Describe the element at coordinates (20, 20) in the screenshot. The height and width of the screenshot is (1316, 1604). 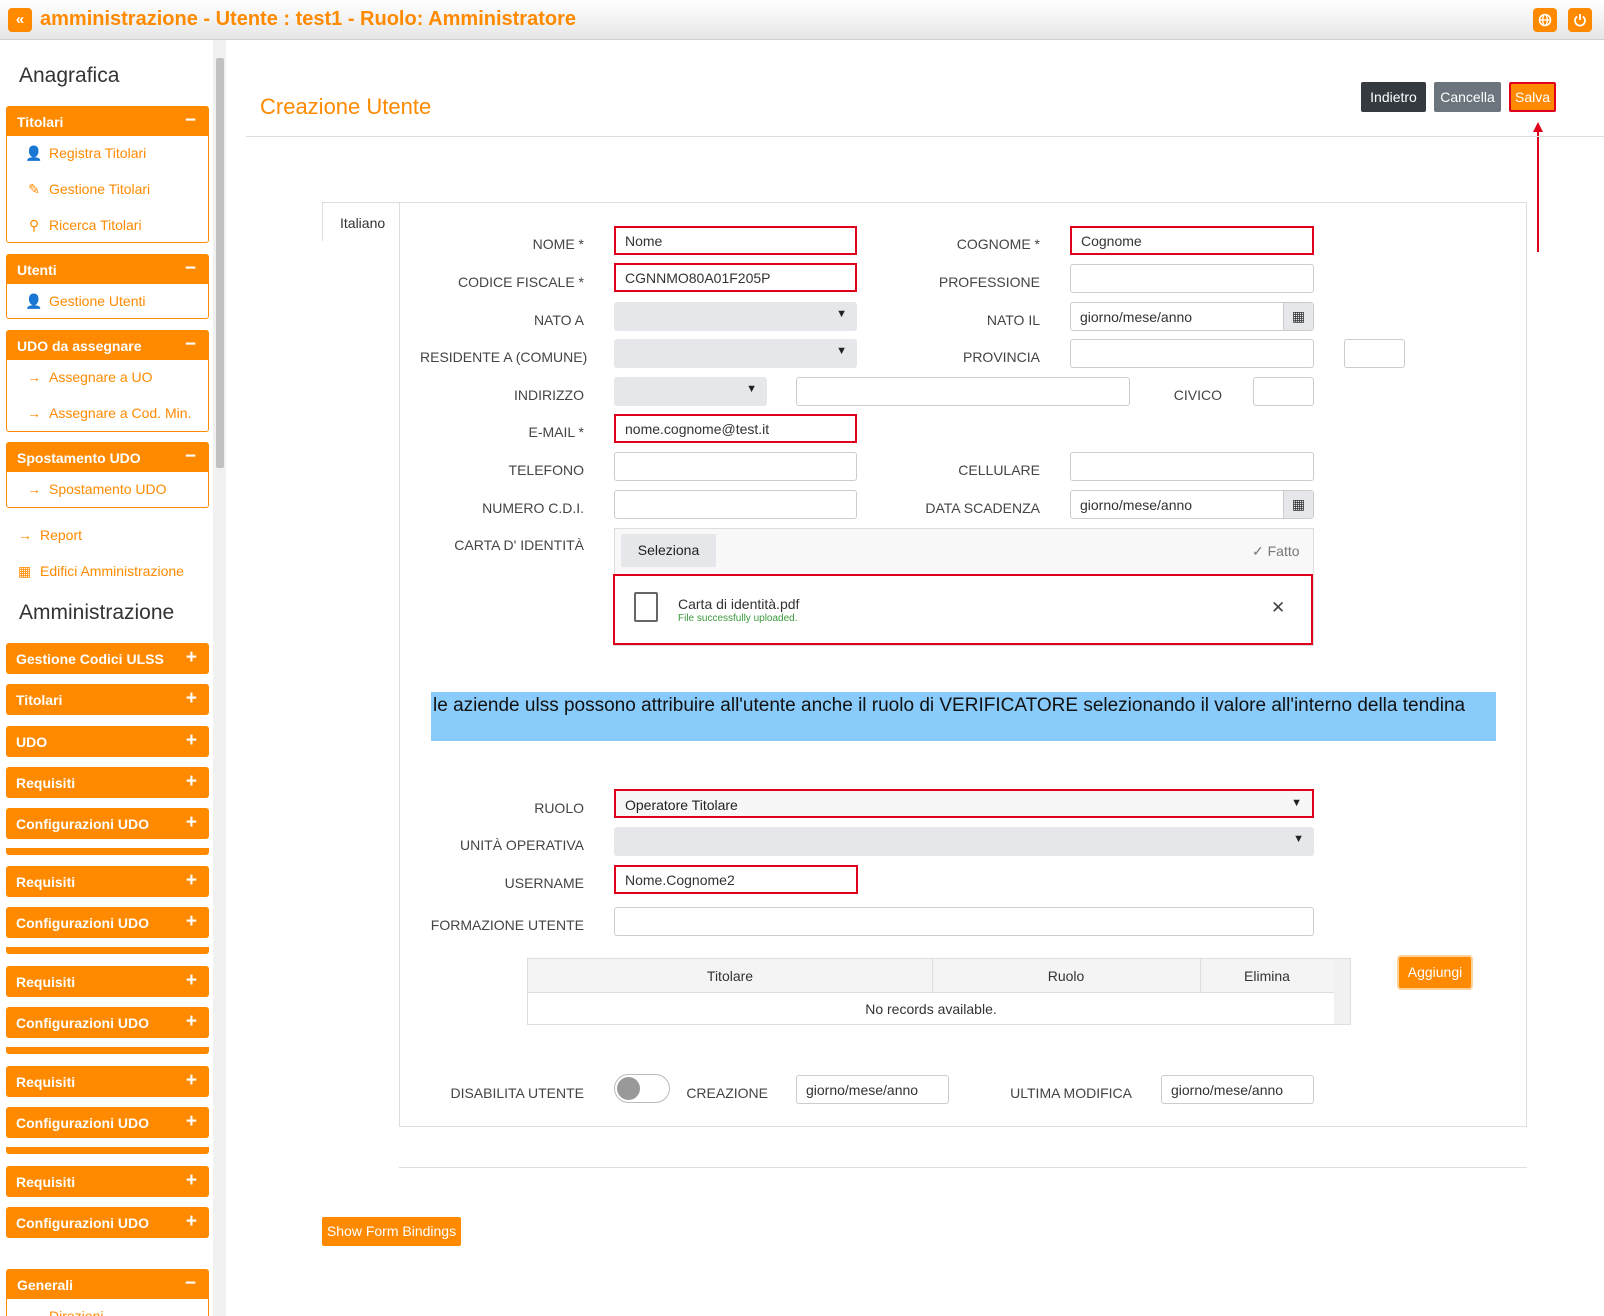
I see `collapse-sidebar-icon: «` at that location.